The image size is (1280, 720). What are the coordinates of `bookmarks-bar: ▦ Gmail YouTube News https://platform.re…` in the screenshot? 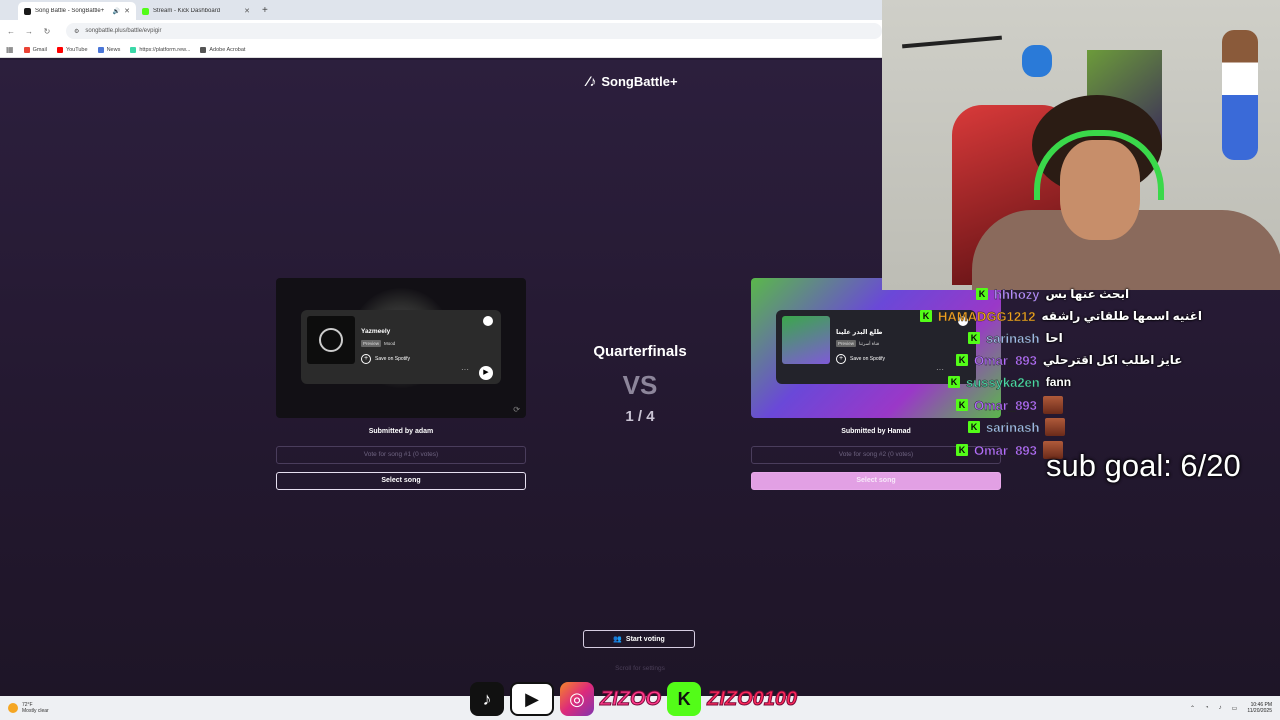 It's located at (441, 50).